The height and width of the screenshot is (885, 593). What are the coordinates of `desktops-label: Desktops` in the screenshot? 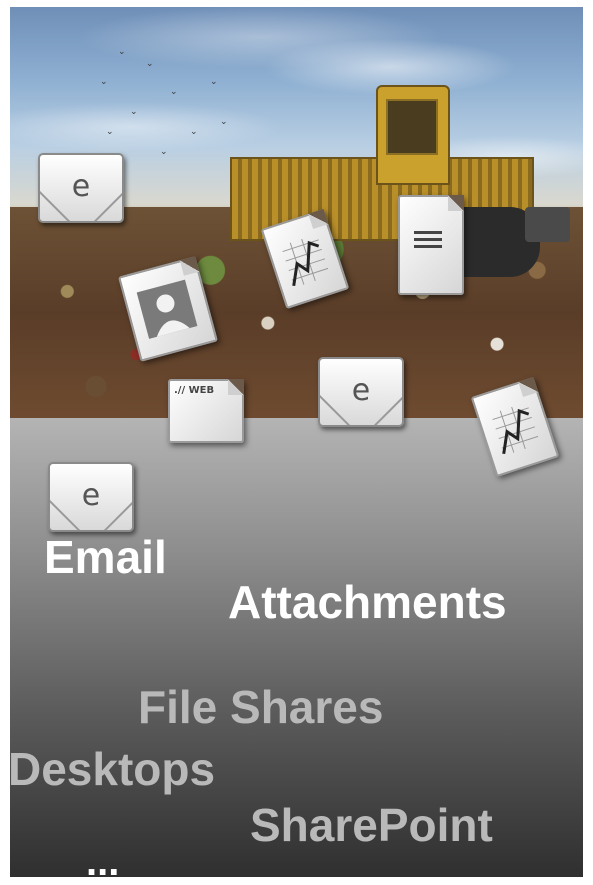 It's located at (112, 769).